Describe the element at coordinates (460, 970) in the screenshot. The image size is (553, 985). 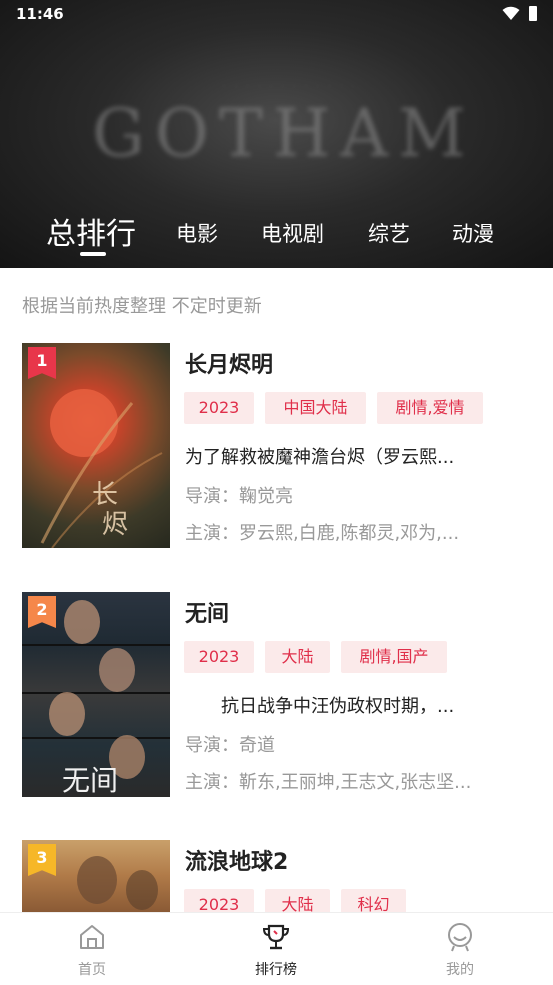
I see `nav-profile-label: 我的` at that location.